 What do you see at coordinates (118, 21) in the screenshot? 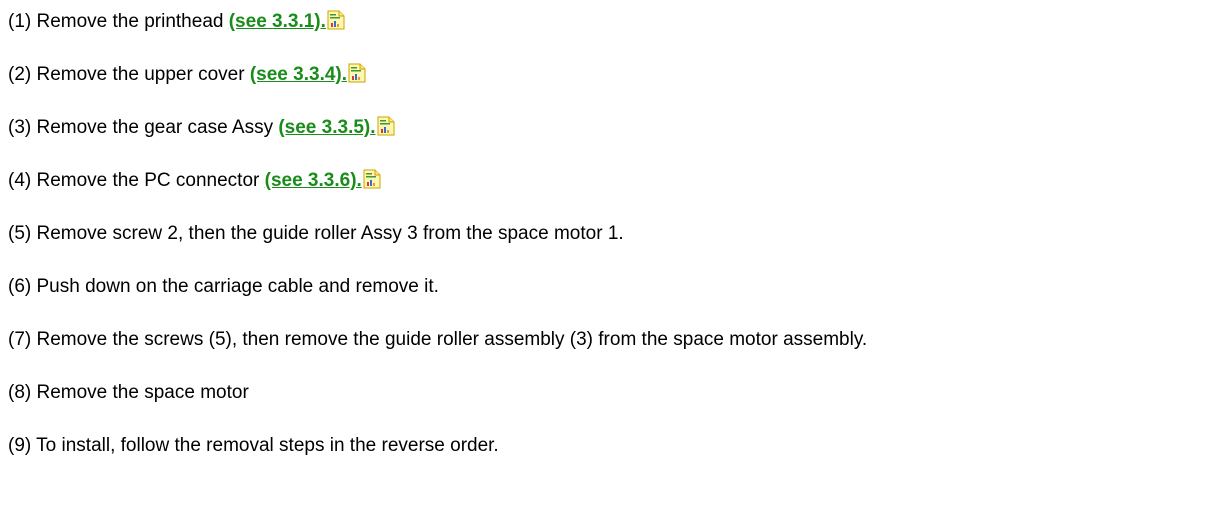
I see `step-text: (1) Remove the printhead` at bounding box center [118, 21].